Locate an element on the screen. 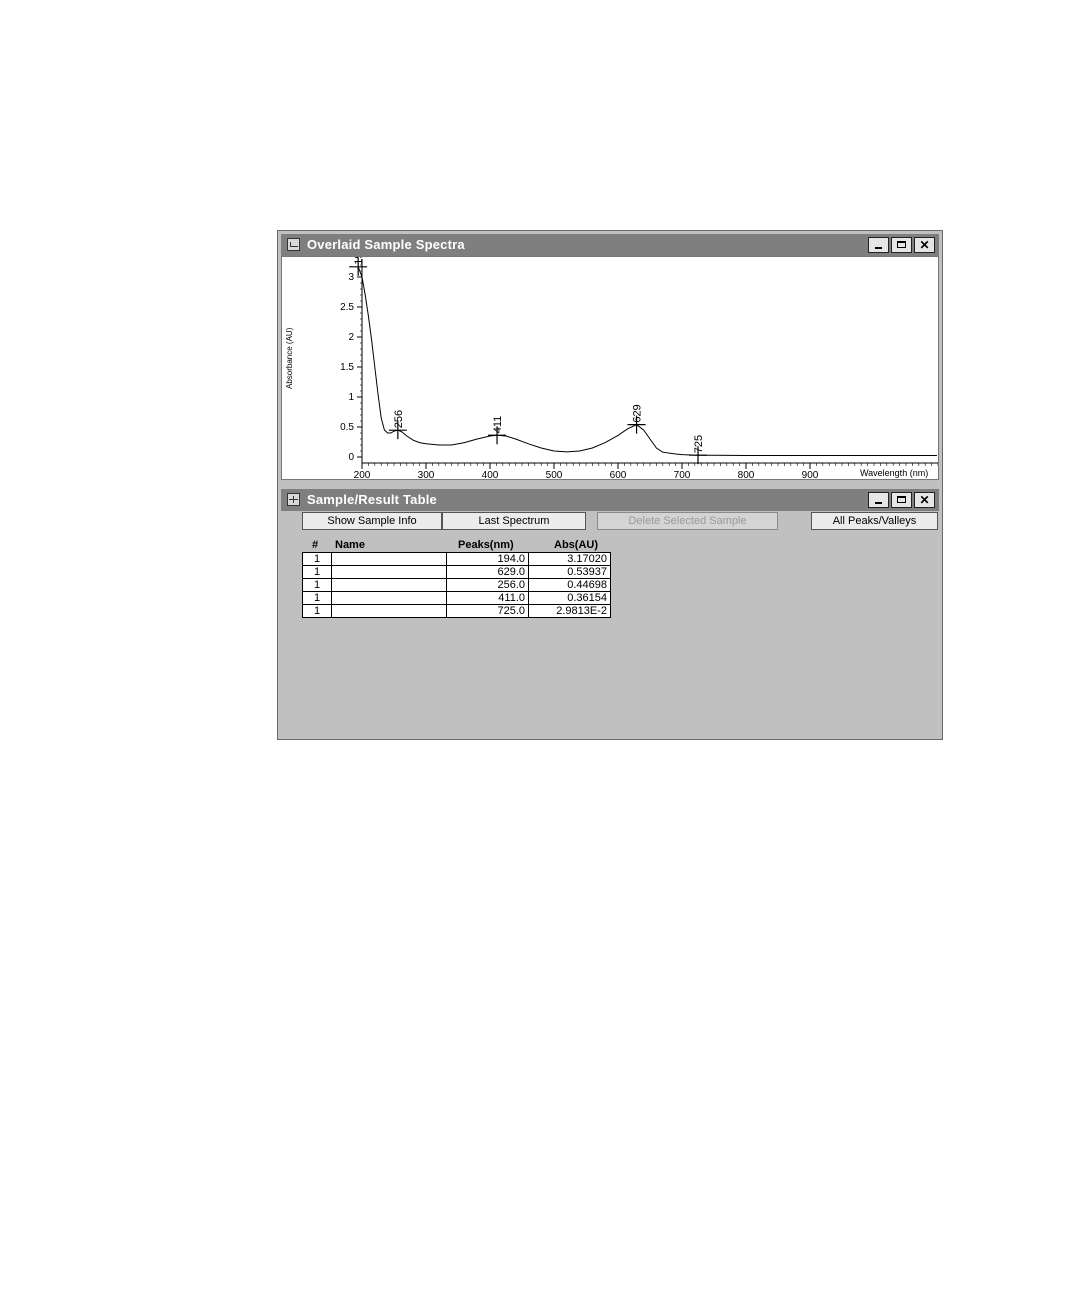 This screenshot has width=1080, height=1296. x-tick-label: 900 is located at coordinates (810, 474).